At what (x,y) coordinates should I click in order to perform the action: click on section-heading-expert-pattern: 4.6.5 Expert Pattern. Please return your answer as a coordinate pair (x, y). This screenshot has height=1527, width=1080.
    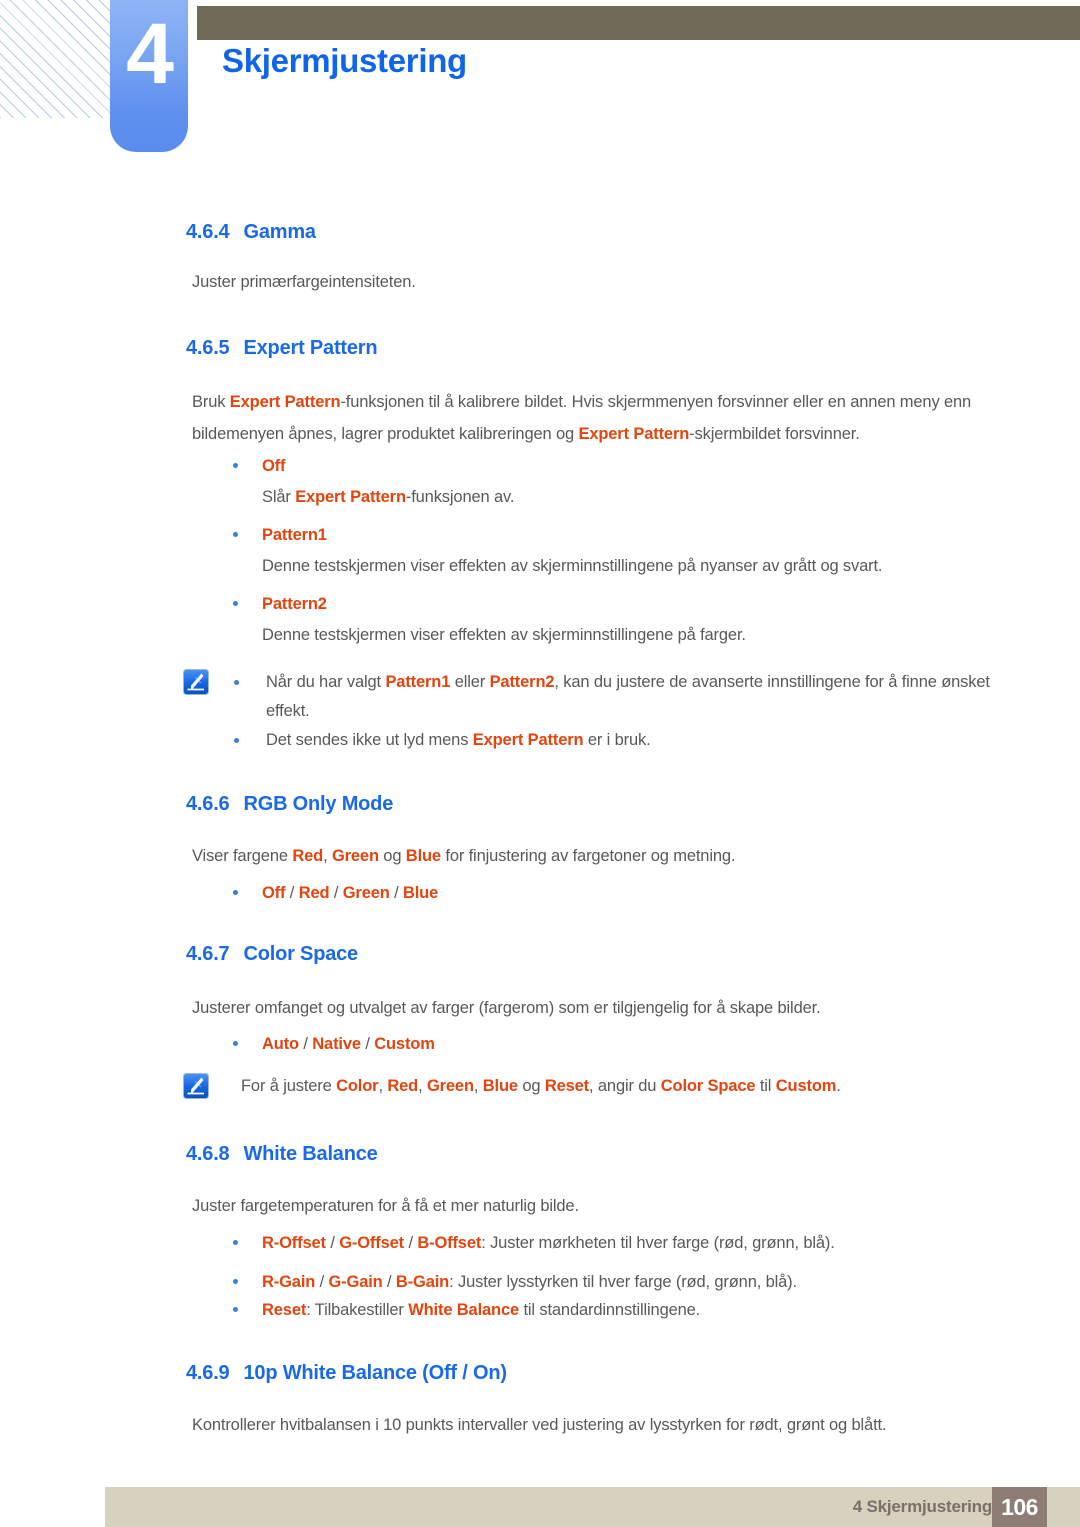
    Looking at the image, I should click on (282, 348).